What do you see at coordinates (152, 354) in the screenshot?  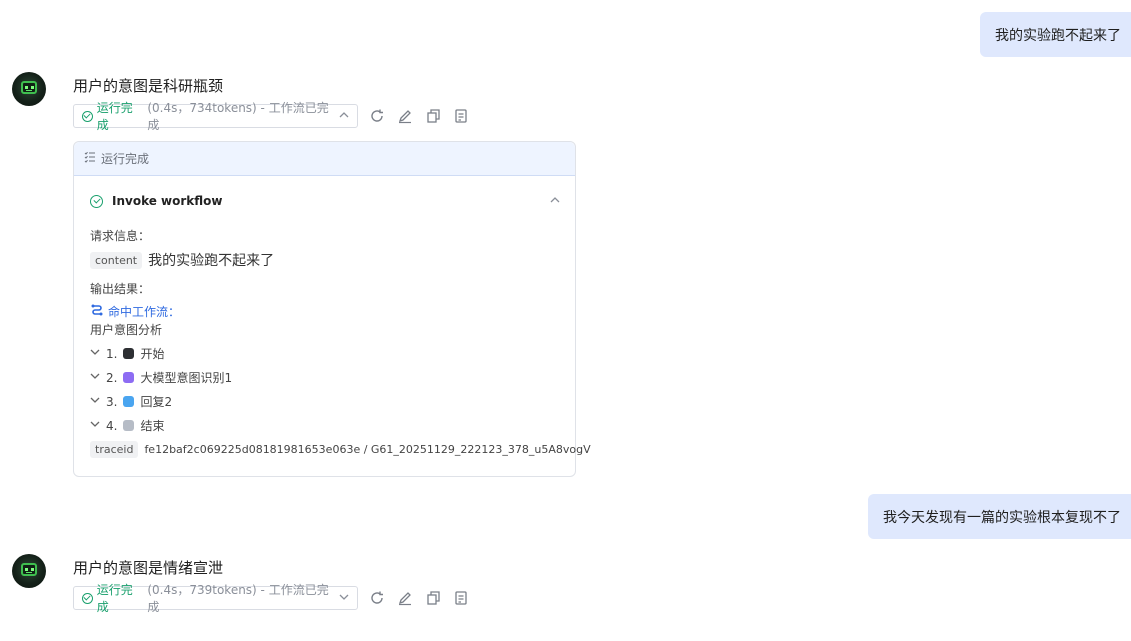 I see `step-label: 开始` at bounding box center [152, 354].